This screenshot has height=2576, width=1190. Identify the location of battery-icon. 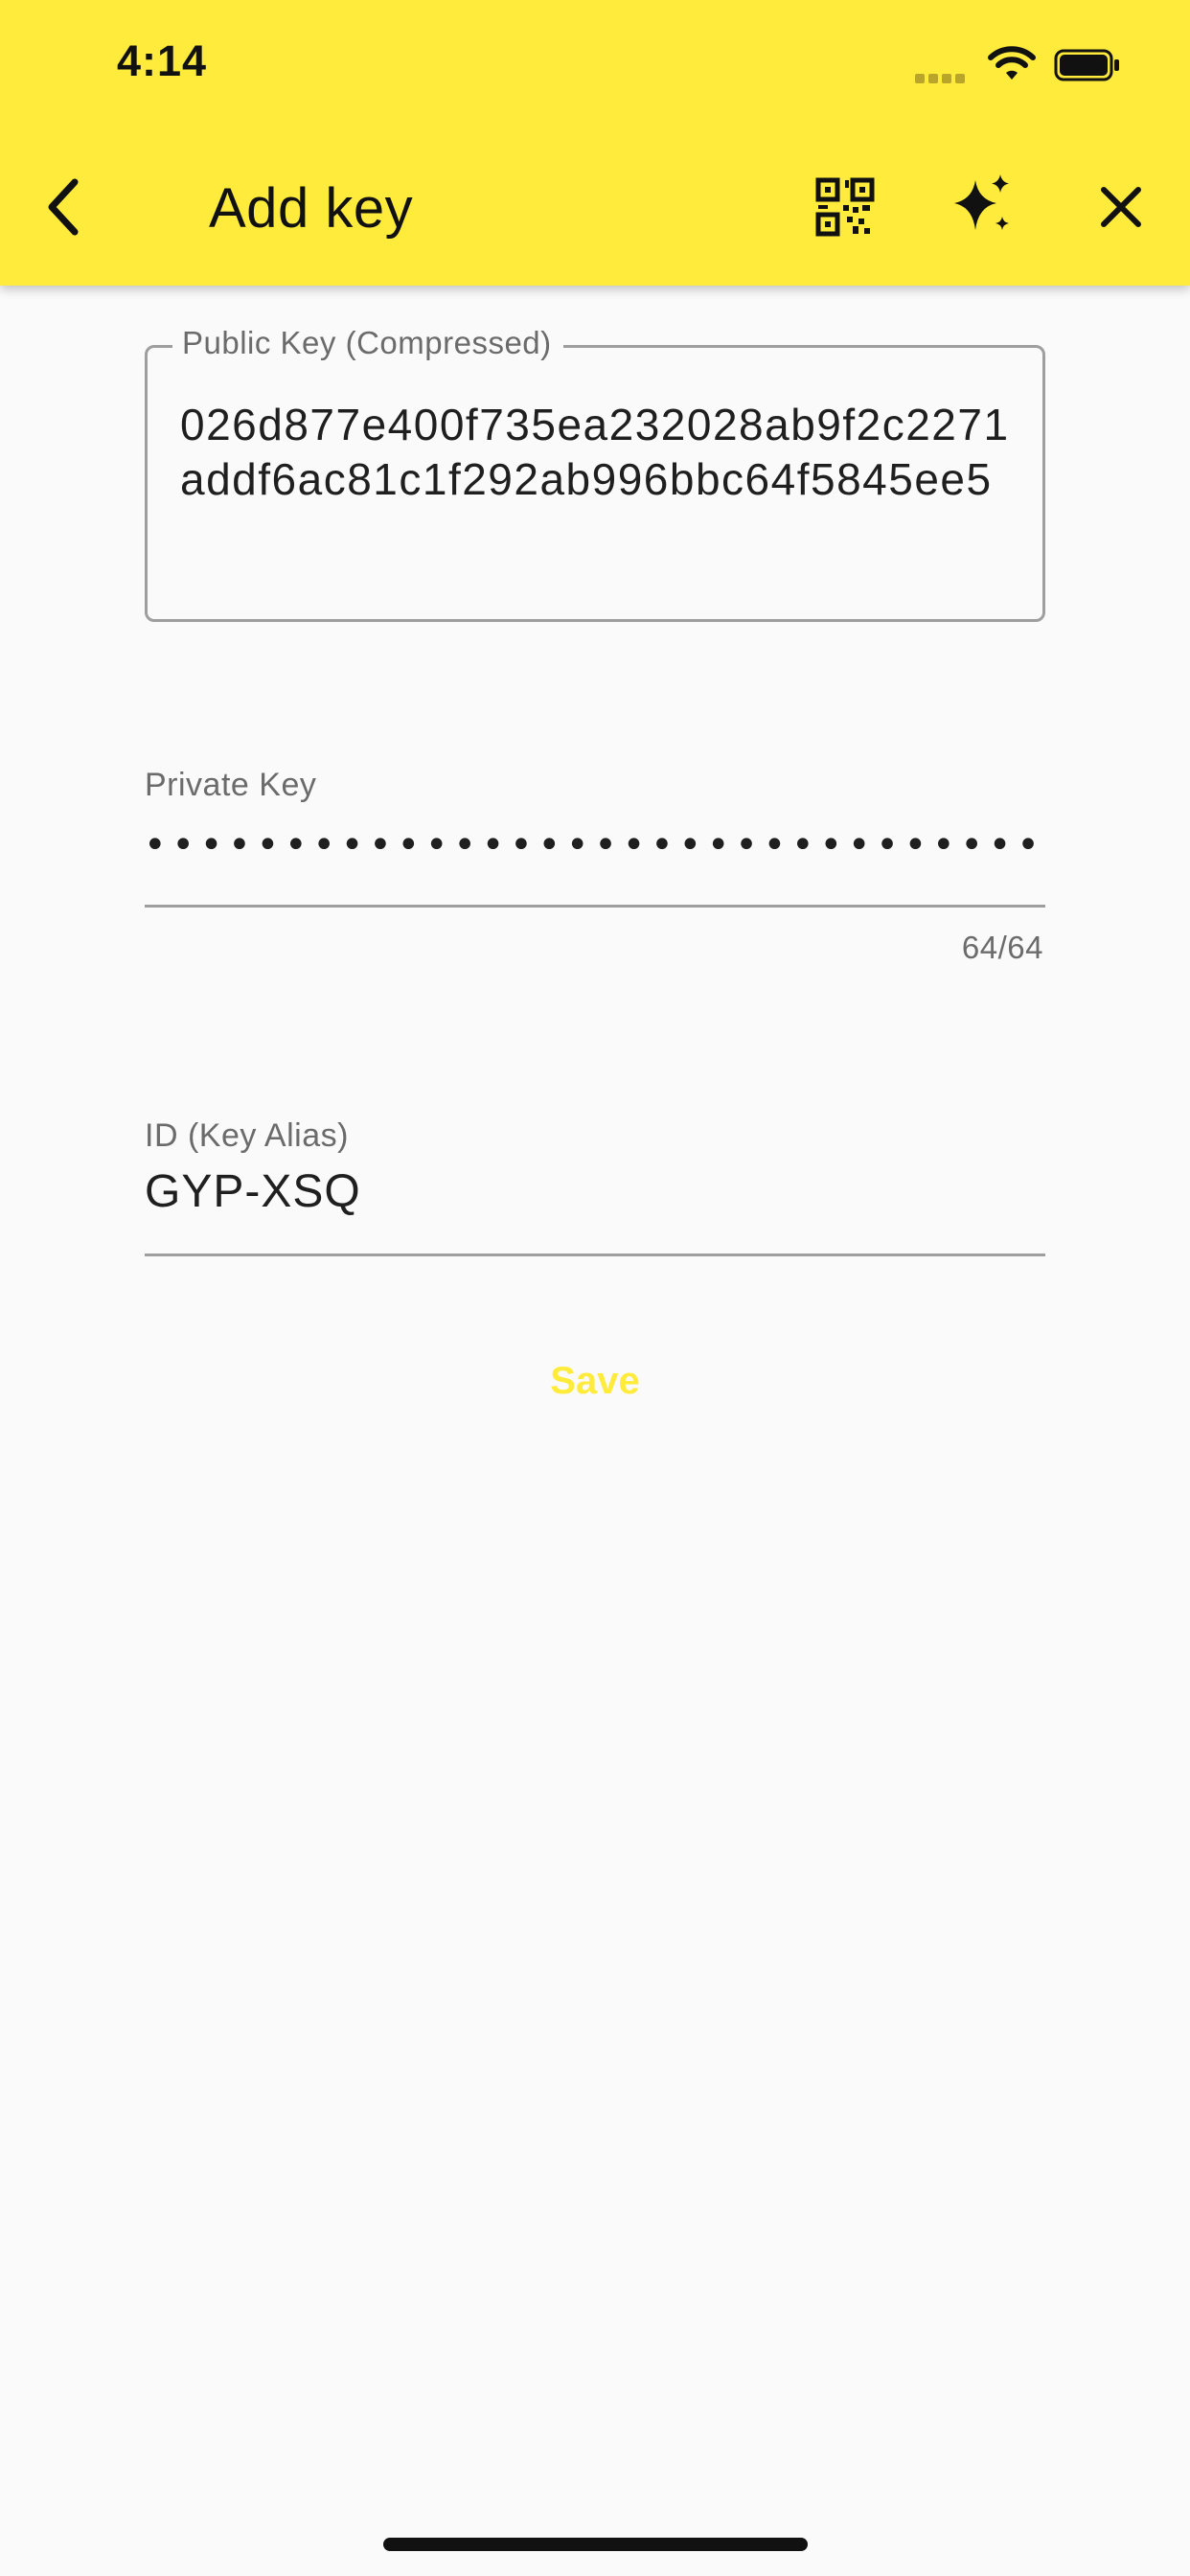
(1088, 65).